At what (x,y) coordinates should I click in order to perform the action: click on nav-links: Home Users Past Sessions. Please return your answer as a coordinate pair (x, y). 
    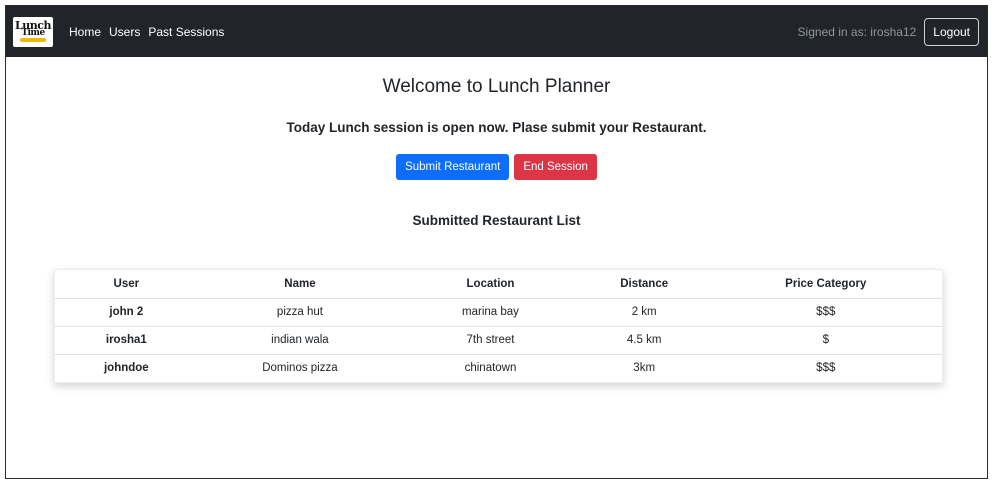
    Looking at the image, I should click on (150, 32).